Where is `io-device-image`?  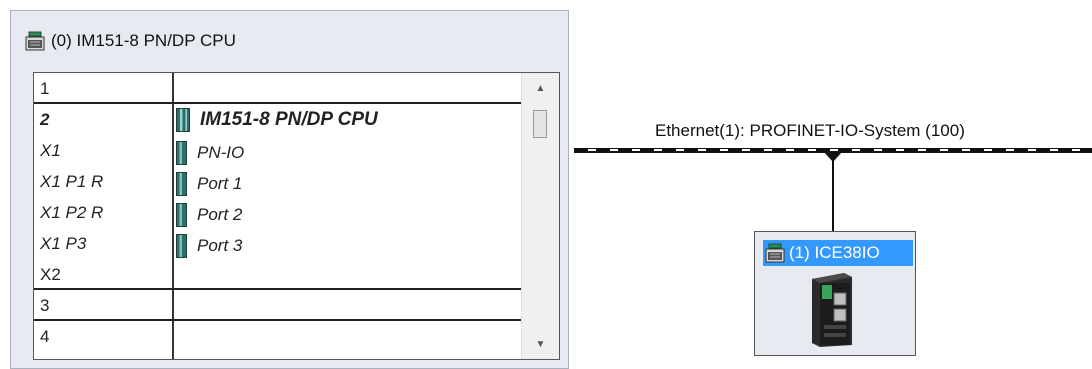 io-device-image is located at coordinates (832, 309).